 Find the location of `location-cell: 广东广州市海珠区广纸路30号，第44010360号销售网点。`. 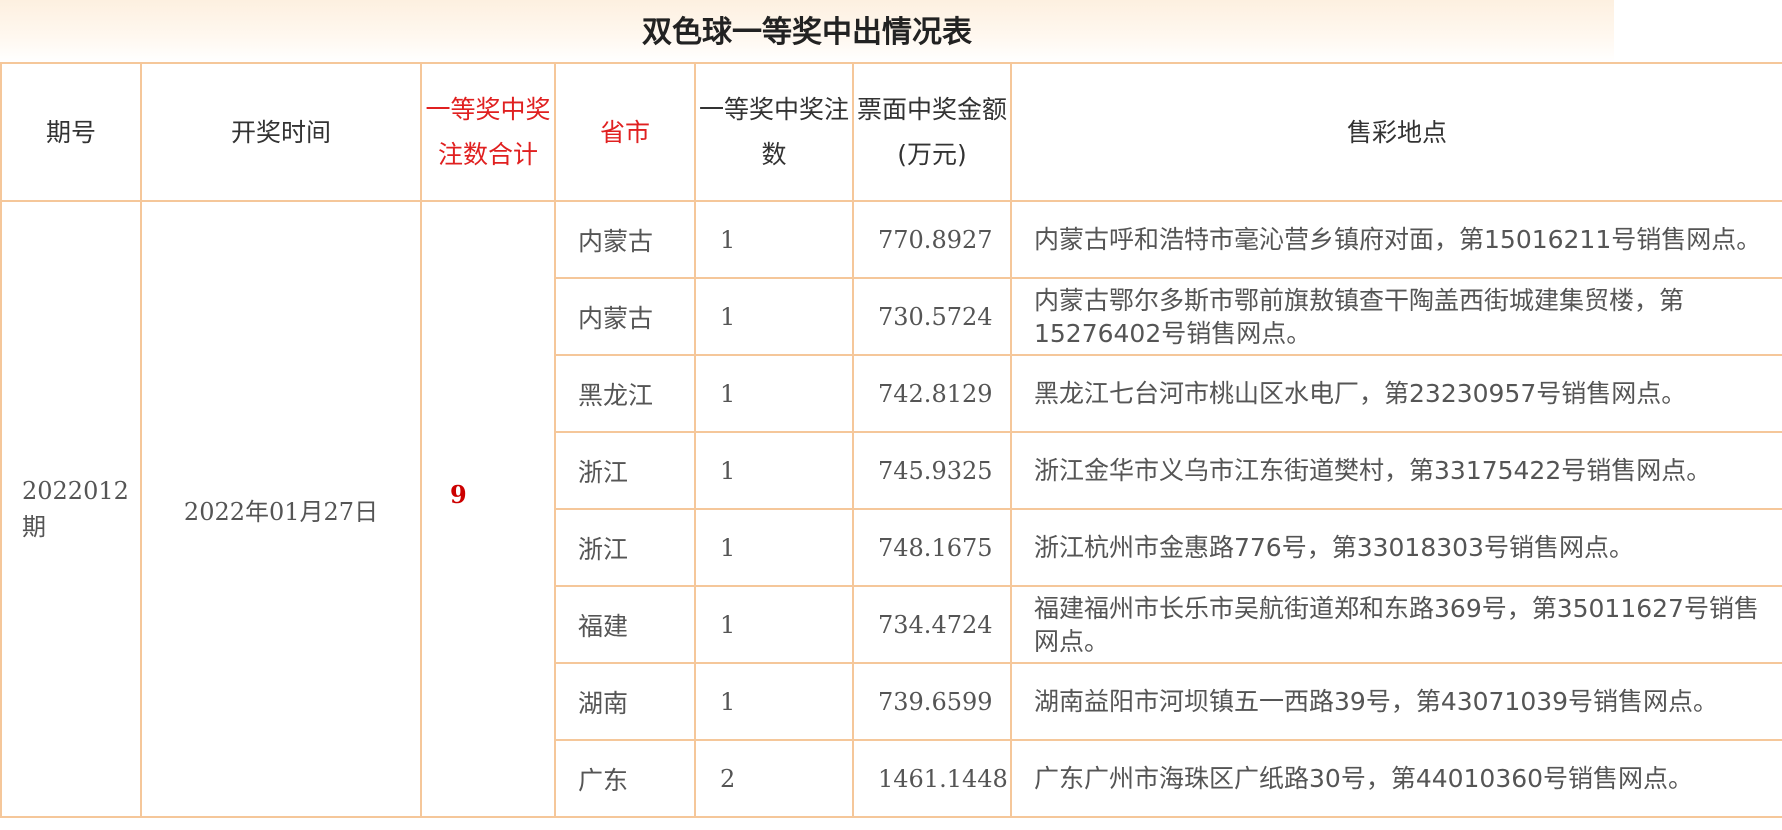

location-cell: 广东广州市海珠区广纸路30号，第44010360号销售网点。 is located at coordinates (1396, 778).